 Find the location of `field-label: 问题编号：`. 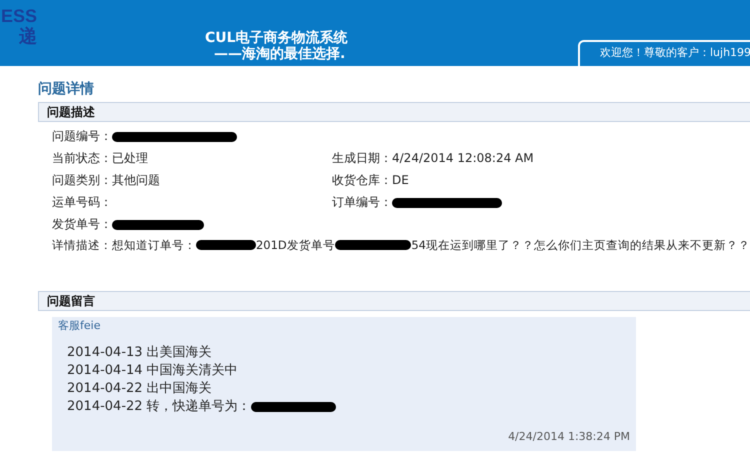

field-label: 问题编号： is located at coordinates (82, 136).